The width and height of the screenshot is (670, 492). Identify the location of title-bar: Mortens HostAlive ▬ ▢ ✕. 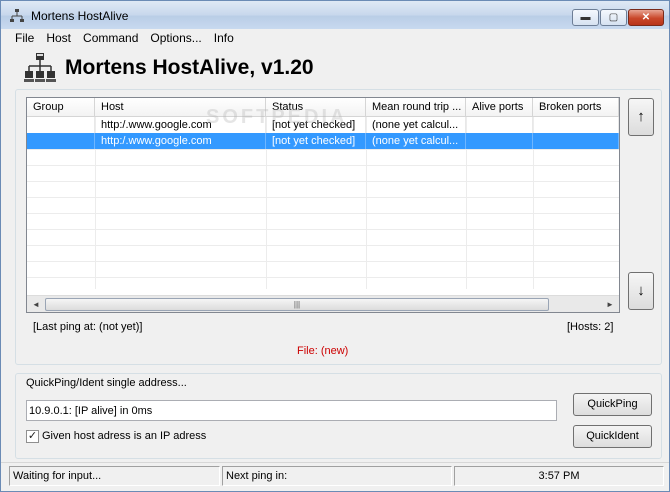
(335, 16).